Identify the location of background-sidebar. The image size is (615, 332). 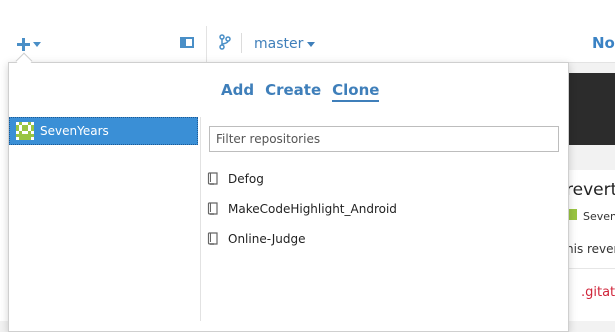
(4, 191).